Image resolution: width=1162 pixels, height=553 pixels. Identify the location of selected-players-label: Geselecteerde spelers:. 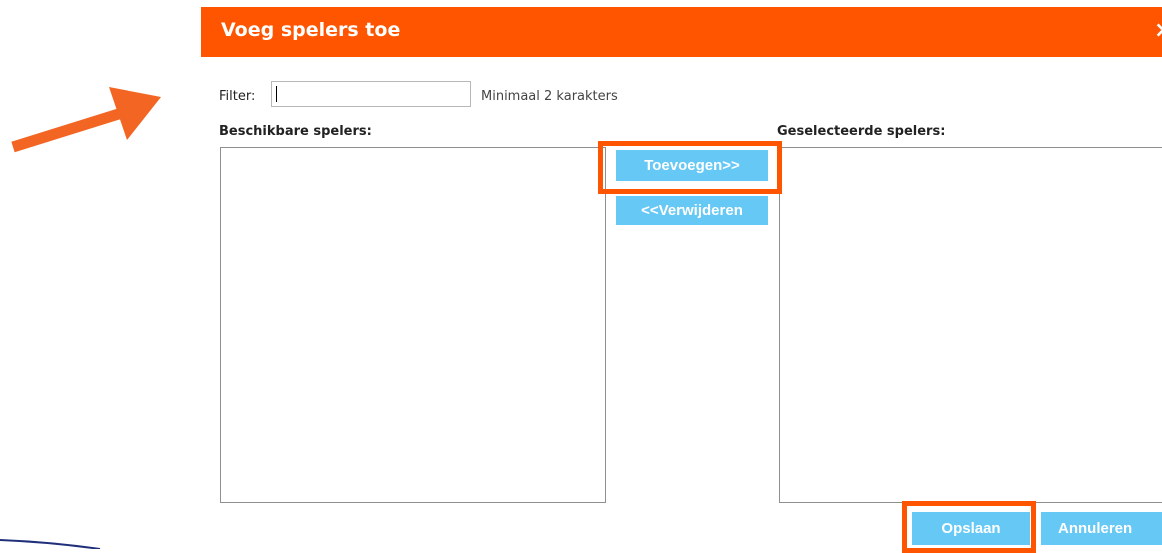
(861, 131).